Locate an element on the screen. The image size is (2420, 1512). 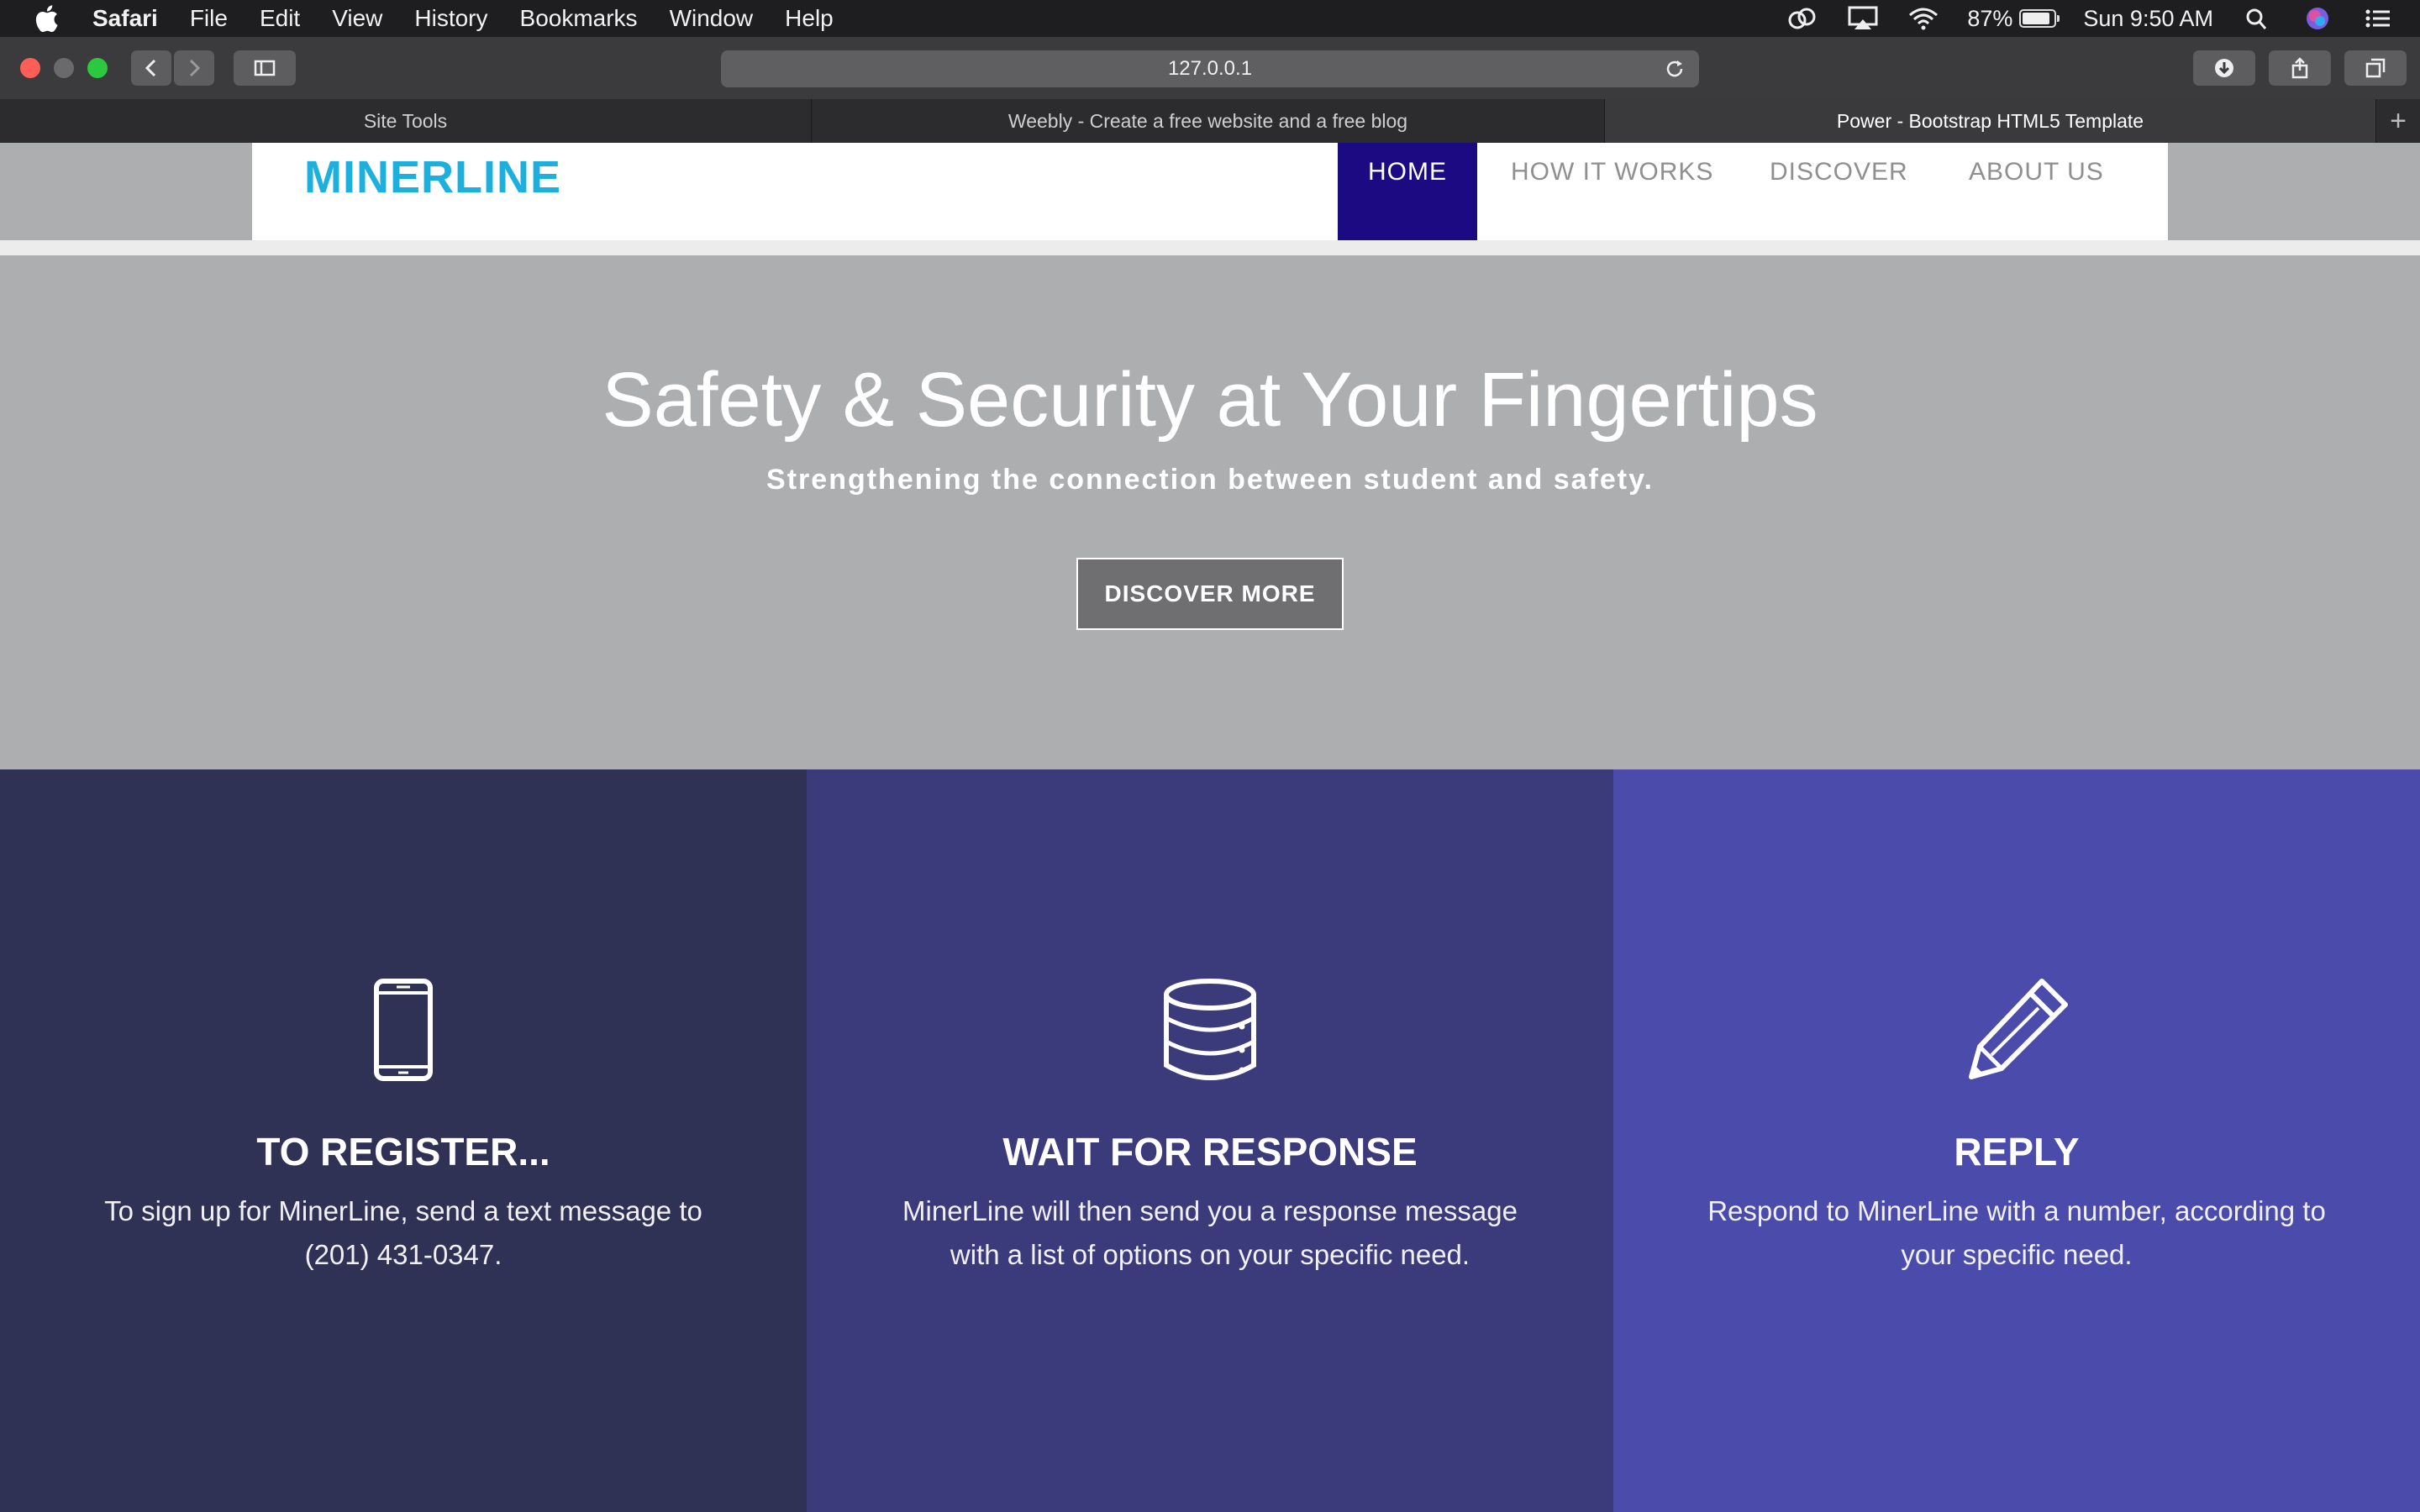
notification-center-icon is located at coordinates (2378, 18).